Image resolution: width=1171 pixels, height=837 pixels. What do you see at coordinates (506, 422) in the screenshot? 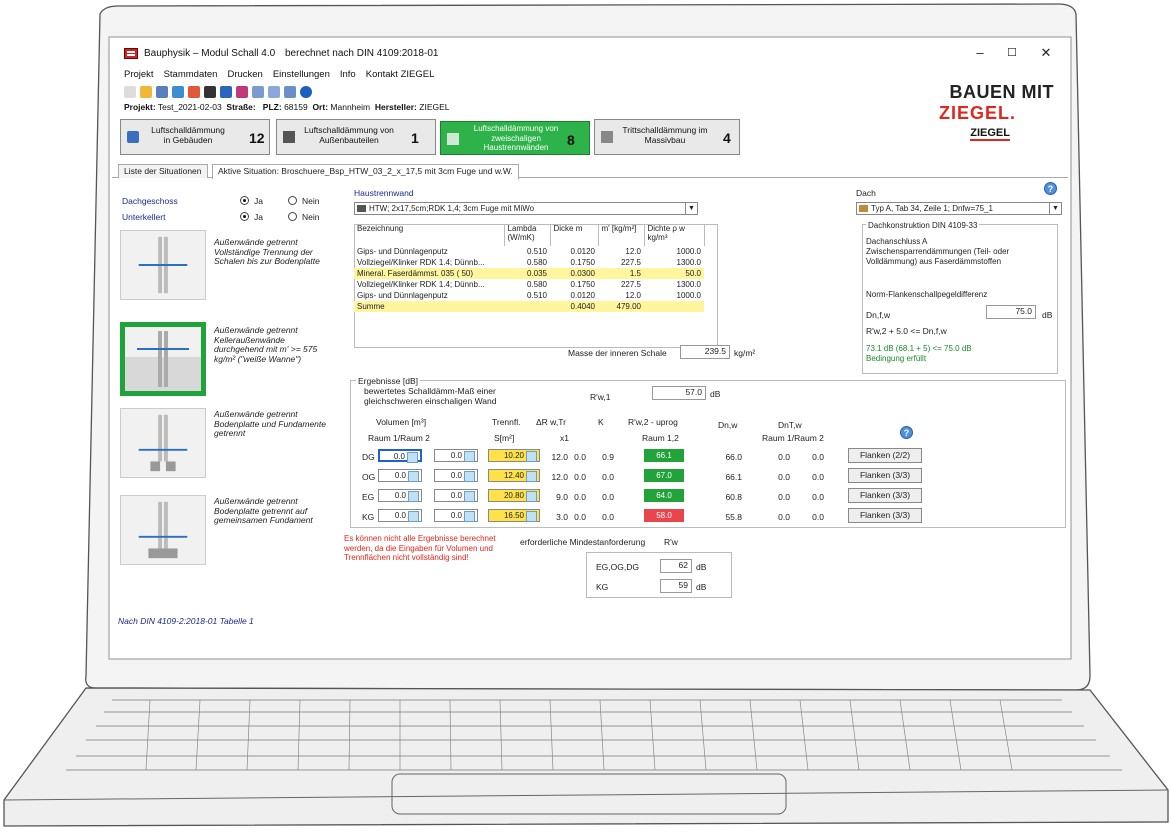
I see `col-trennfl: Trennfl.` at bounding box center [506, 422].